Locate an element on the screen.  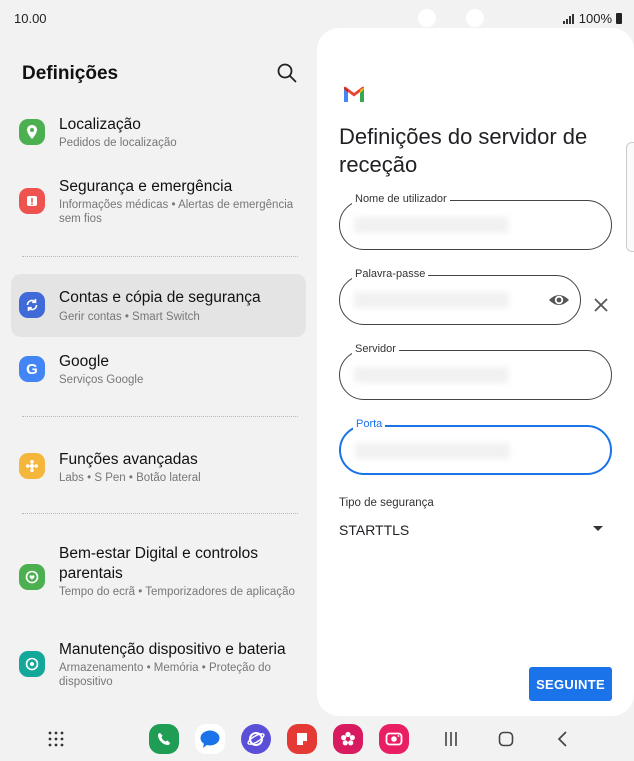
status-time: 10.00 is located at coordinates (30, 18).